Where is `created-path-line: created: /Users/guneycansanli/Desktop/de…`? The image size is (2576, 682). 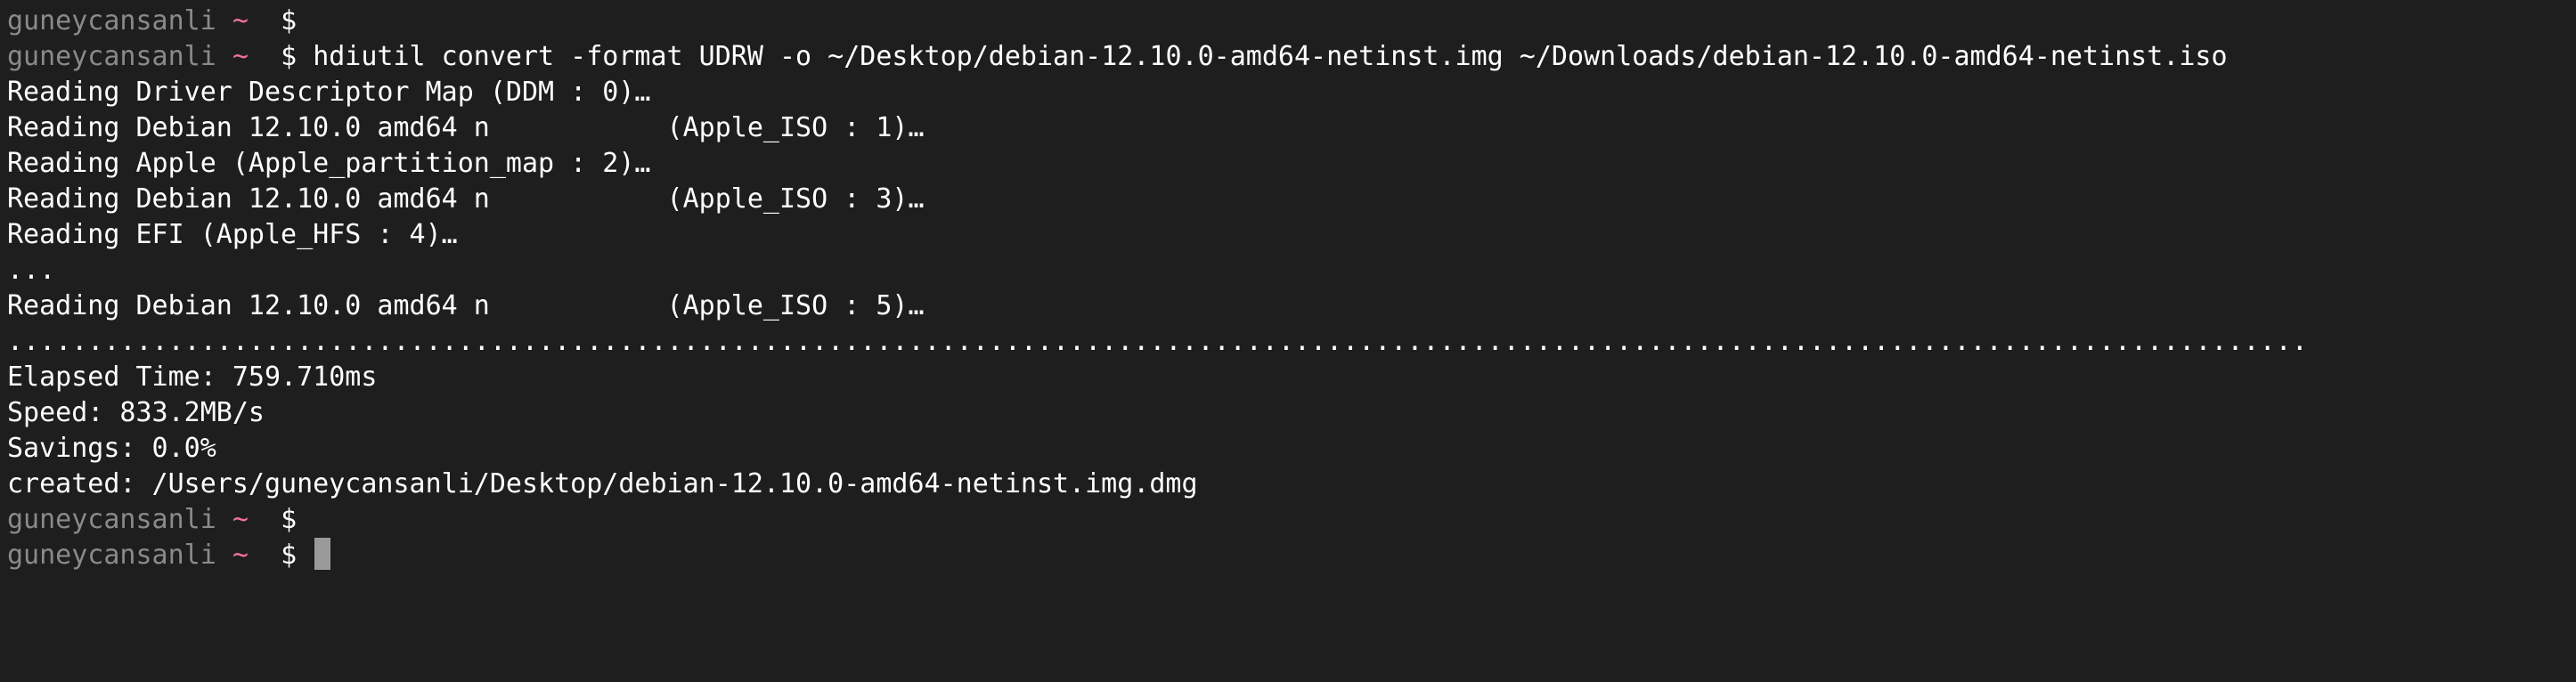 created-path-line: created: /Users/guneycansanli/Desktop/de… is located at coordinates (602, 483).